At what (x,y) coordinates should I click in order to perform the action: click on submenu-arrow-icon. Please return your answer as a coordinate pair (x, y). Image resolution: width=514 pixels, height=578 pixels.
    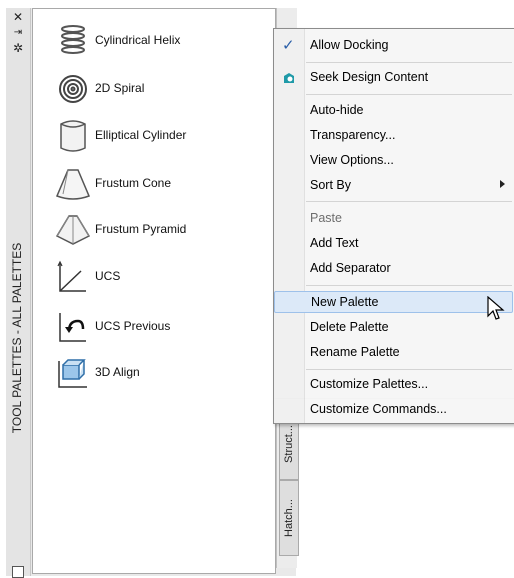
    Looking at the image, I should click on (502, 184).